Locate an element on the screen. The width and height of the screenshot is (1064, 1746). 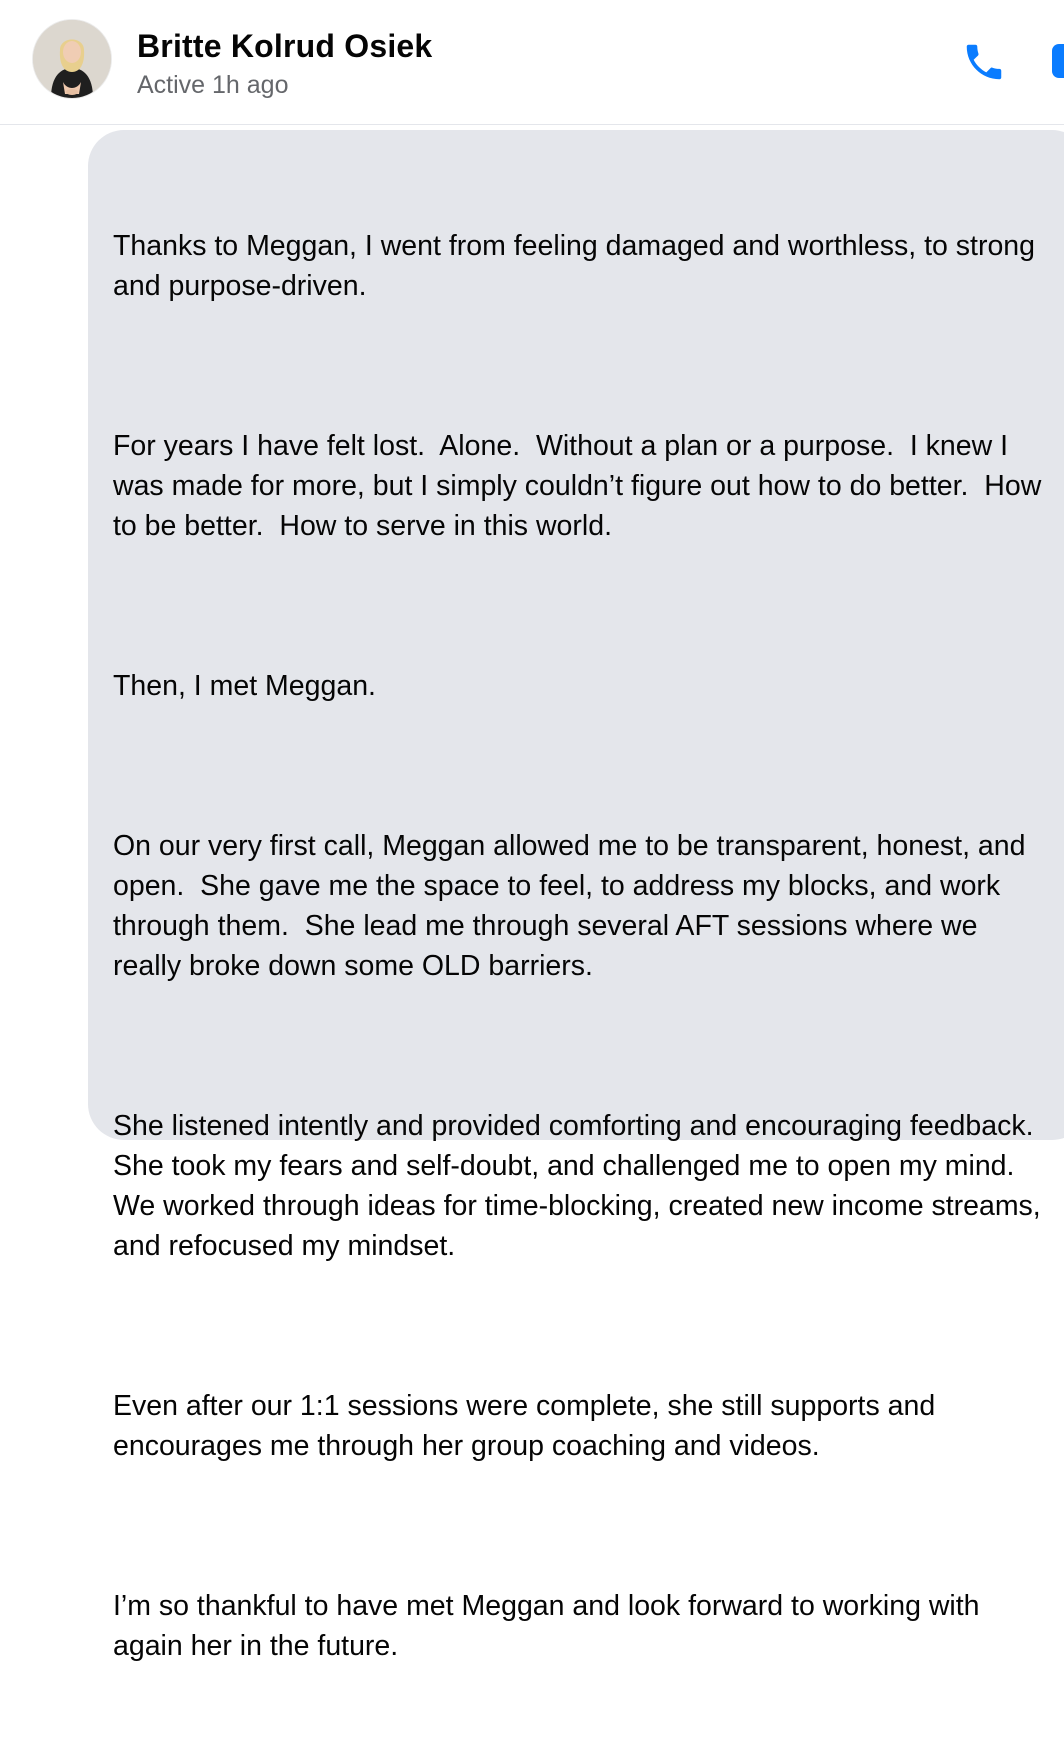
message-paragraph: Then, I met Meggan. is located at coordinates (244, 686).